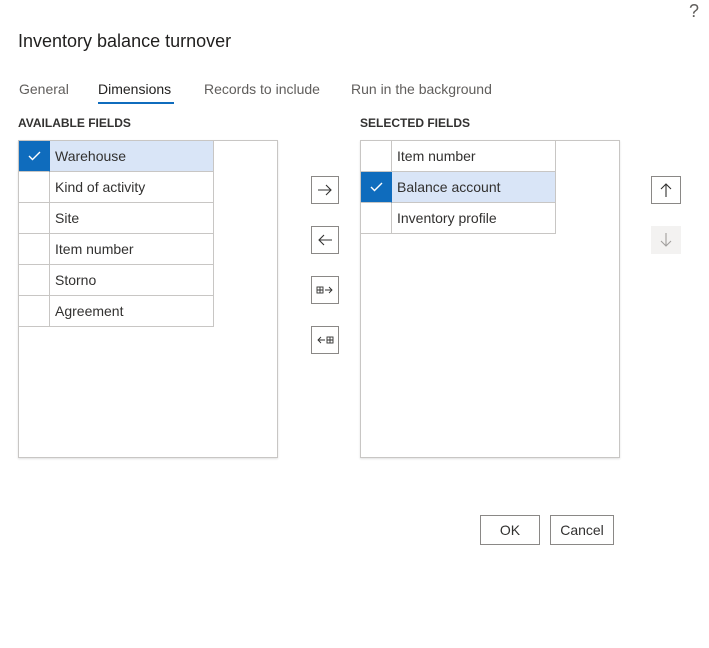 Image resolution: width=709 pixels, height=648 pixels. Describe the element at coordinates (132, 156) in the screenshot. I see `row-label: Warehouse` at that location.